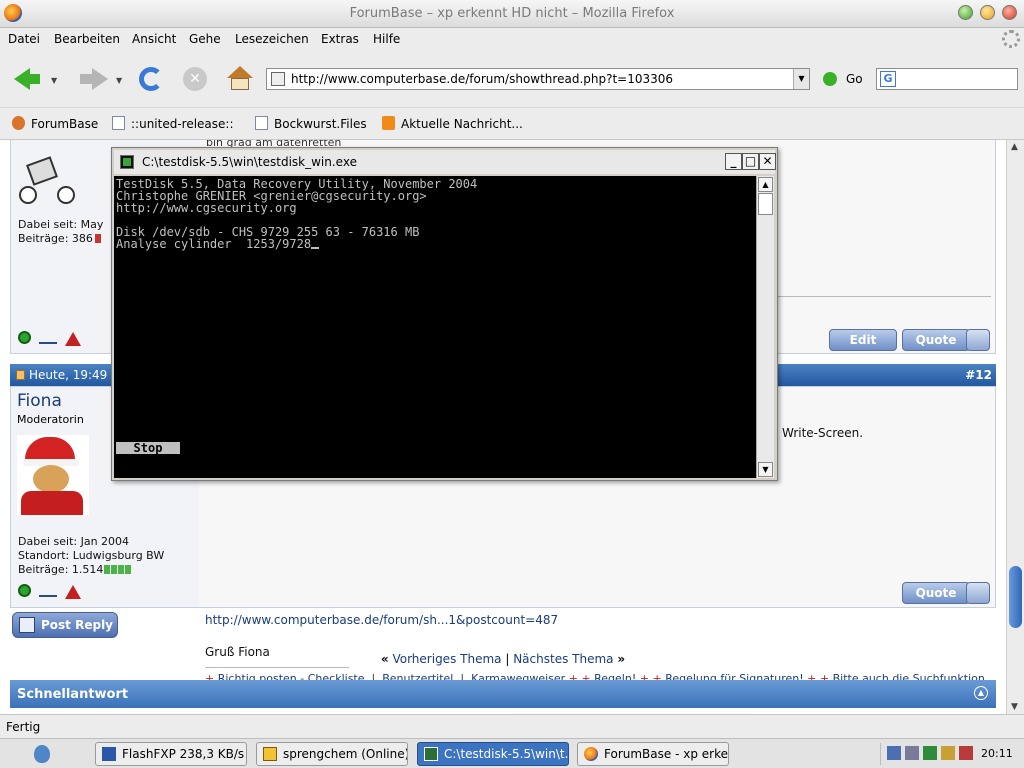 The height and width of the screenshot is (768, 1024). What do you see at coordinates (24, 39) in the screenshot?
I see `menu-datei: Datei` at bounding box center [24, 39].